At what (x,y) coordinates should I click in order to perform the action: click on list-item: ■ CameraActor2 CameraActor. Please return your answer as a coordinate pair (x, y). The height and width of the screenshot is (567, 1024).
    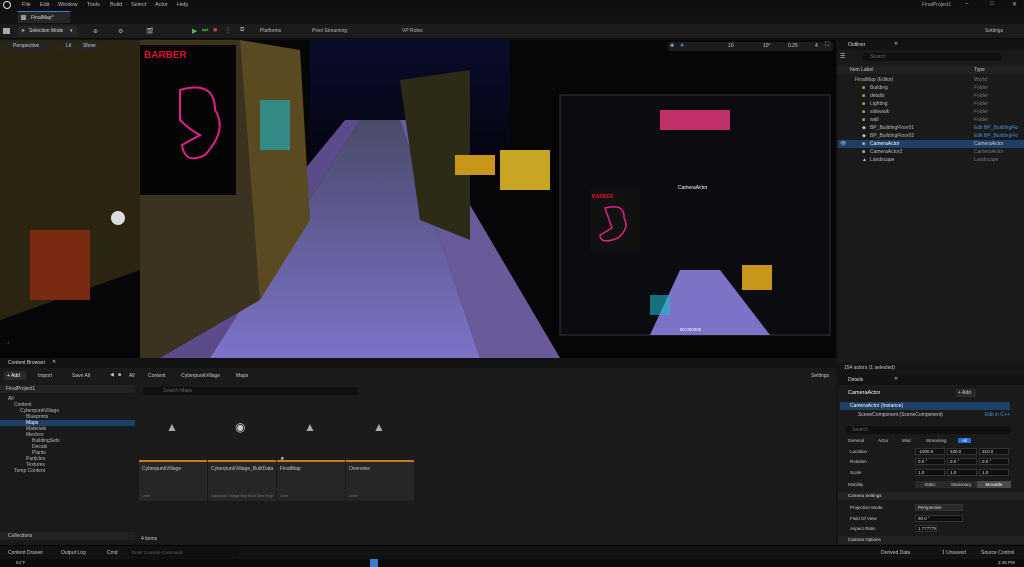
    Looking at the image, I should click on (931, 152).